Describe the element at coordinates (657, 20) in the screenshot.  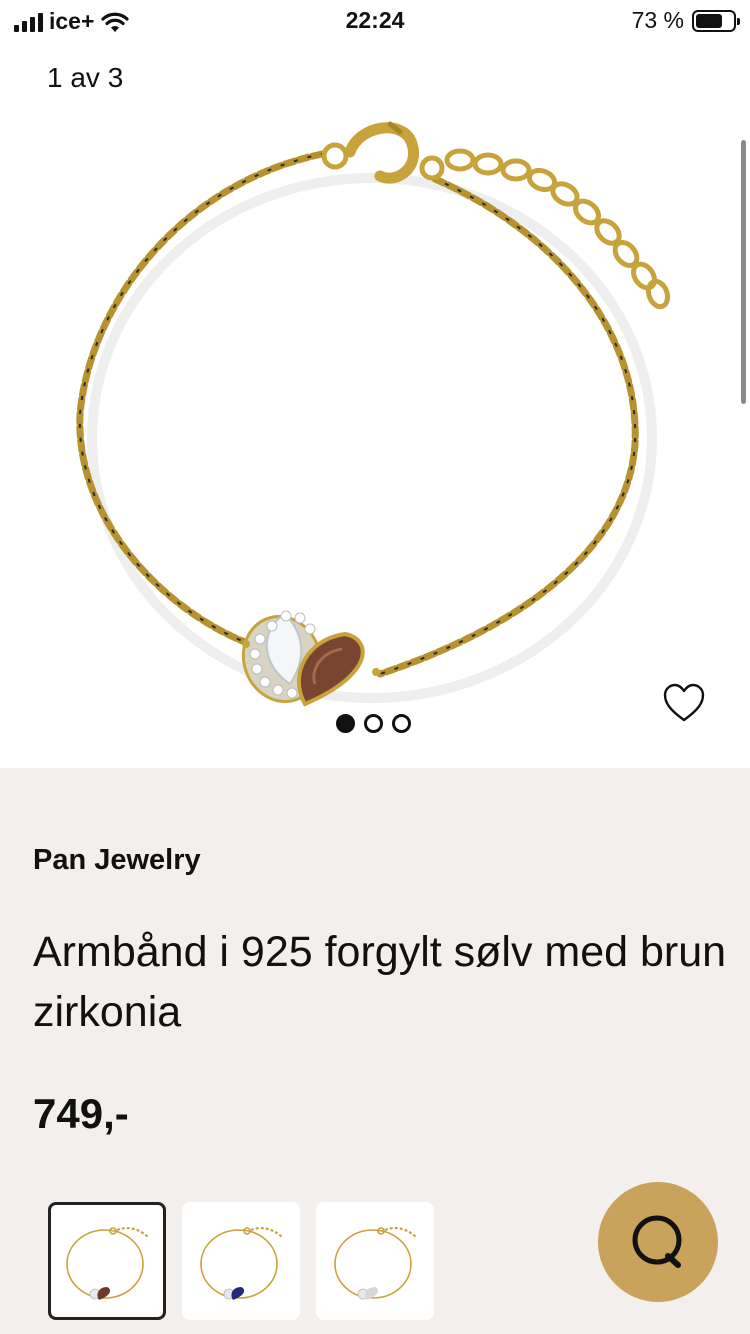
I see `battery-percent: 73 %` at that location.